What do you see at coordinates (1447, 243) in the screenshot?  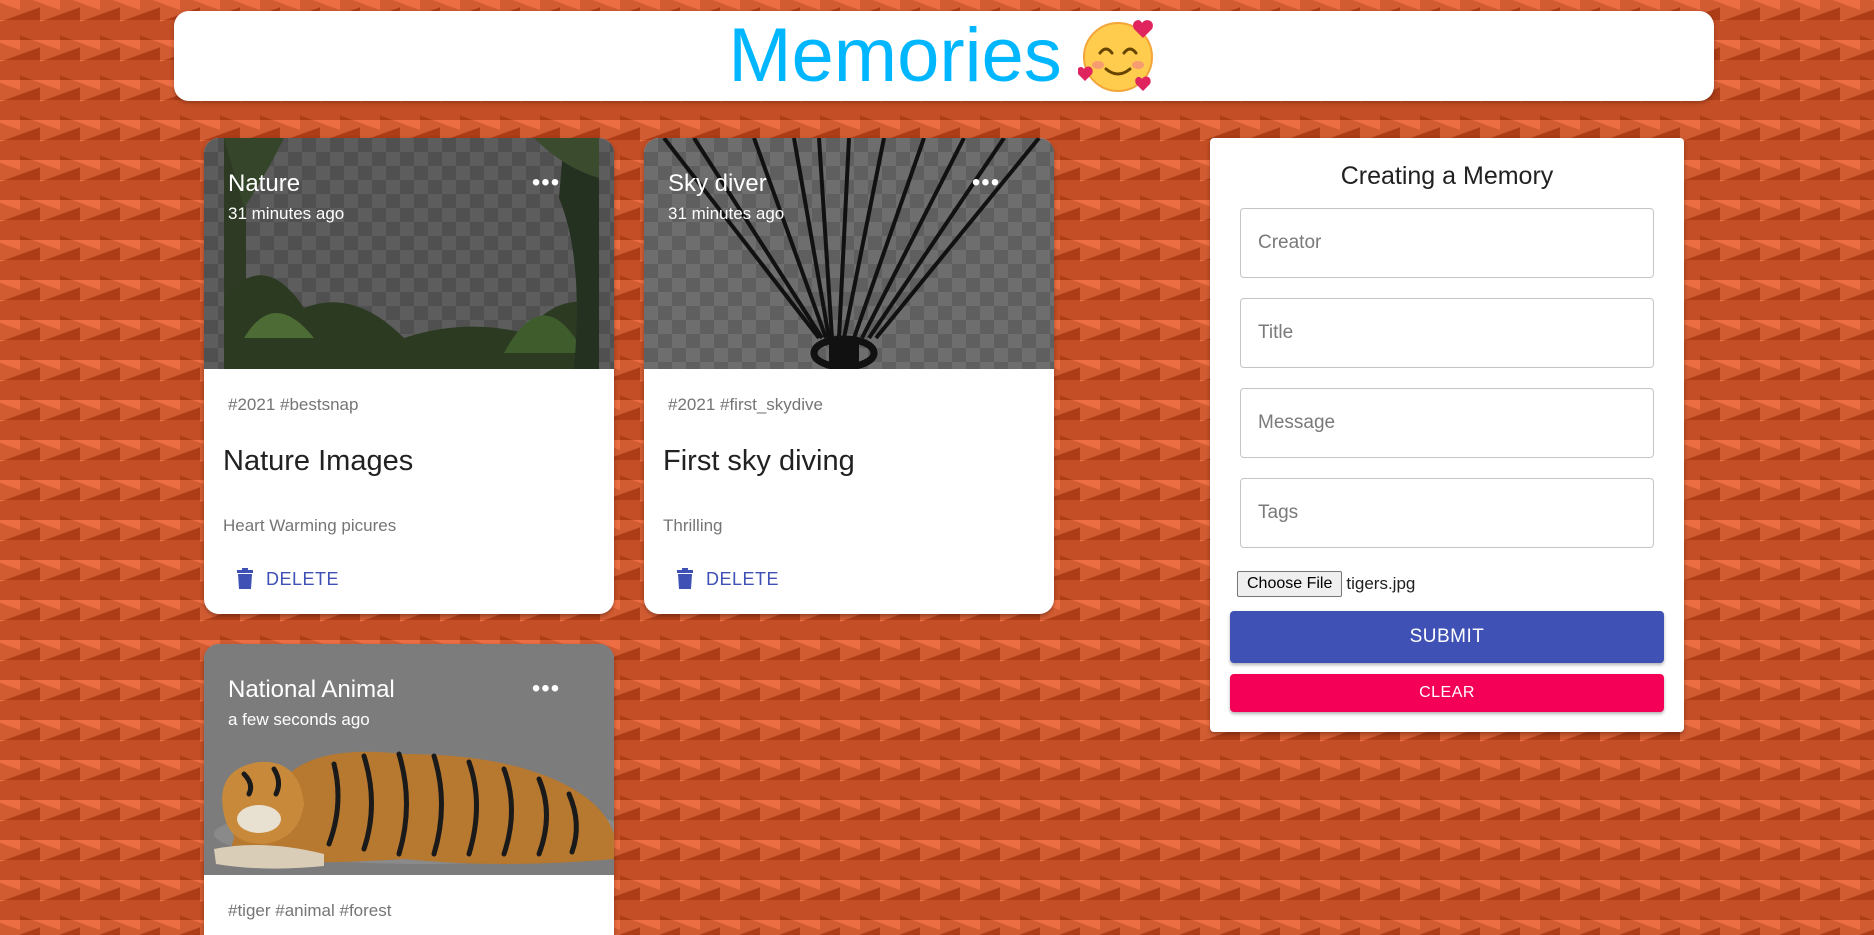 I see `creator-input` at bounding box center [1447, 243].